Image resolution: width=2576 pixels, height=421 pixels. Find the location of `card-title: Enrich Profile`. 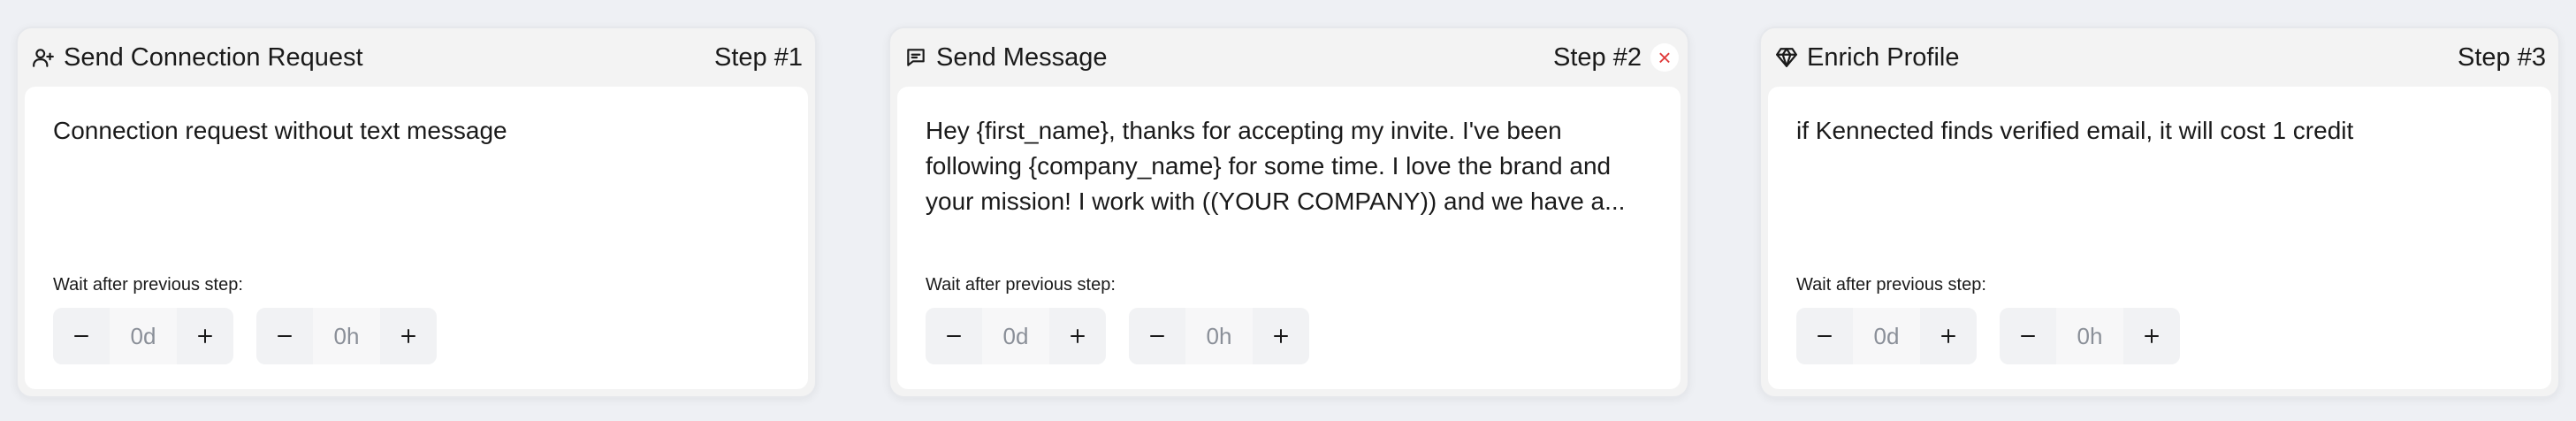

card-title: Enrich Profile is located at coordinates (1883, 57).